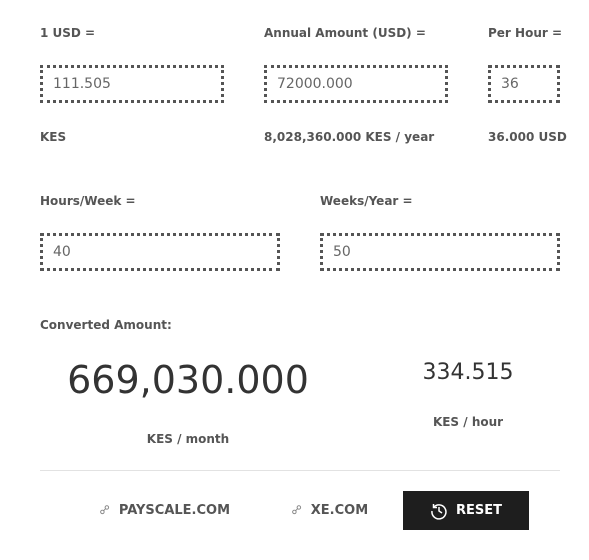 This screenshot has width=589, height=560. What do you see at coordinates (468, 422) in the screenshot?
I see `hourly-unit: KES / hour` at bounding box center [468, 422].